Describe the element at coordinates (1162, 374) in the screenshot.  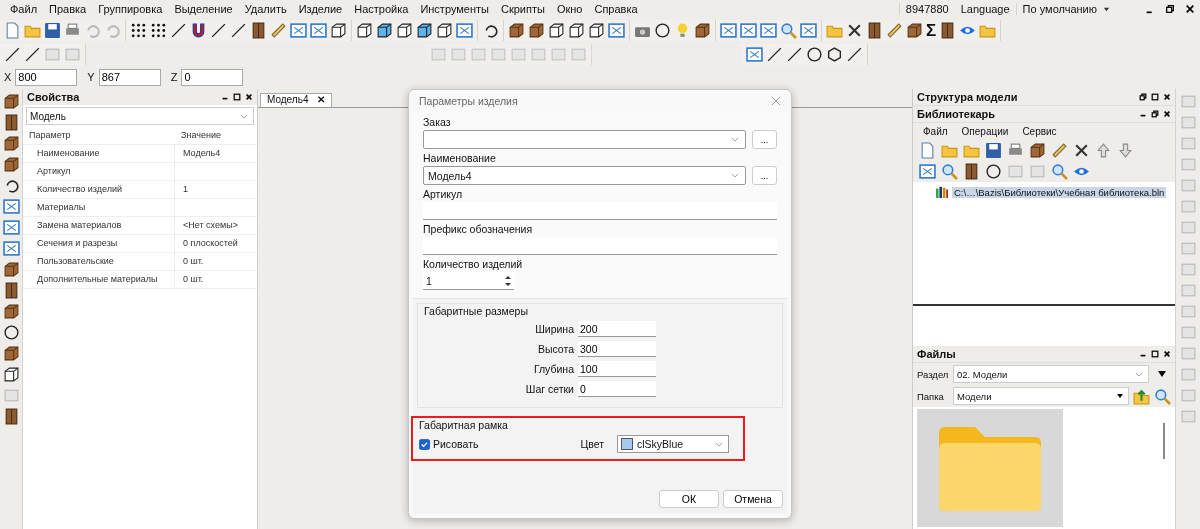
I see `filter-icon` at that location.